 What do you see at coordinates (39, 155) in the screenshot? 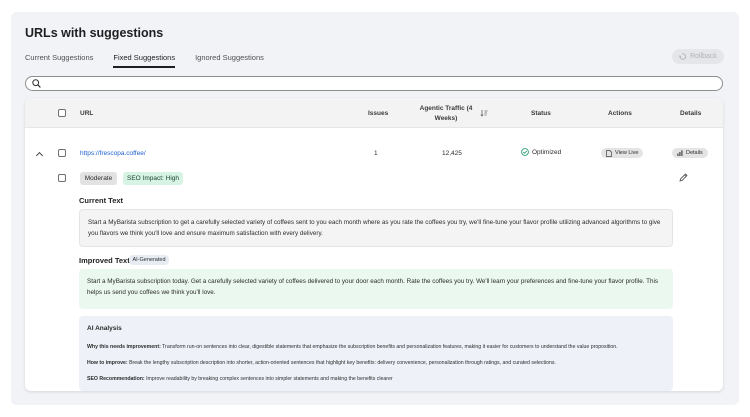
I see `collapse-row-chevron-icon` at bounding box center [39, 155].